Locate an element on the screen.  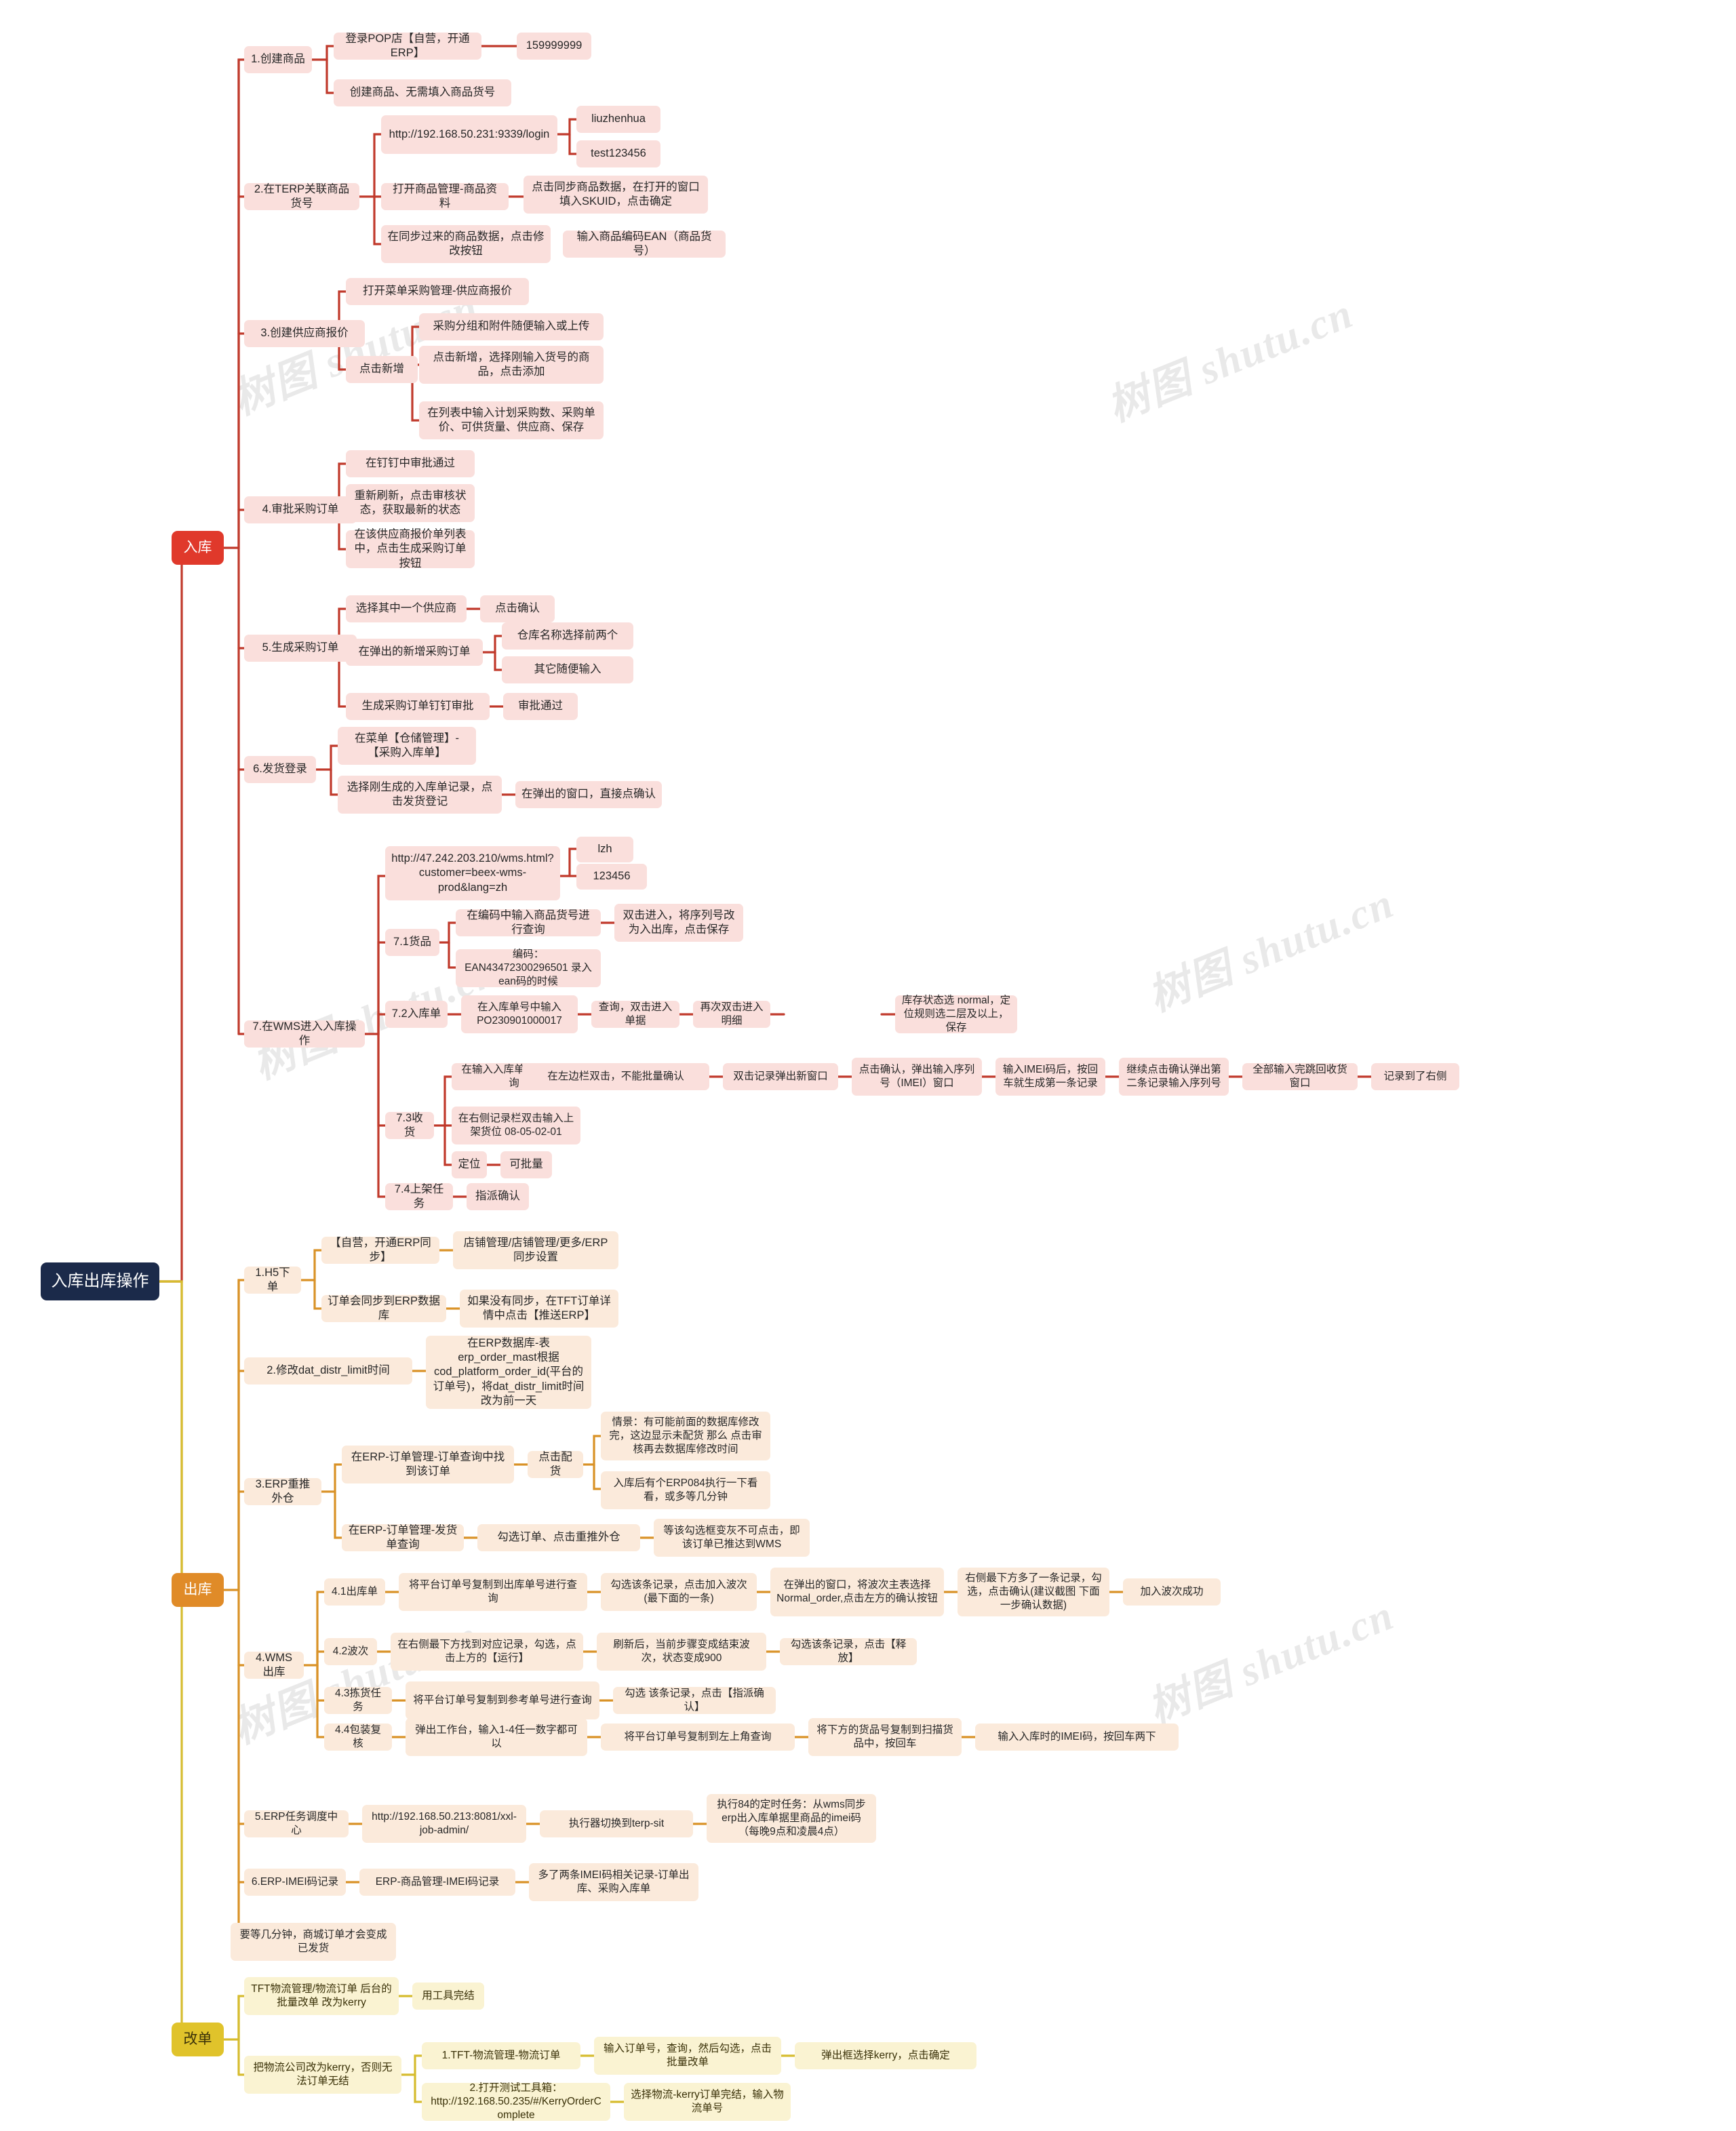
node-o3b2-wait-grey: 等该勾选框变灰不可点击，即该订单已推达到WMS is located at coordinates (732, 1538).